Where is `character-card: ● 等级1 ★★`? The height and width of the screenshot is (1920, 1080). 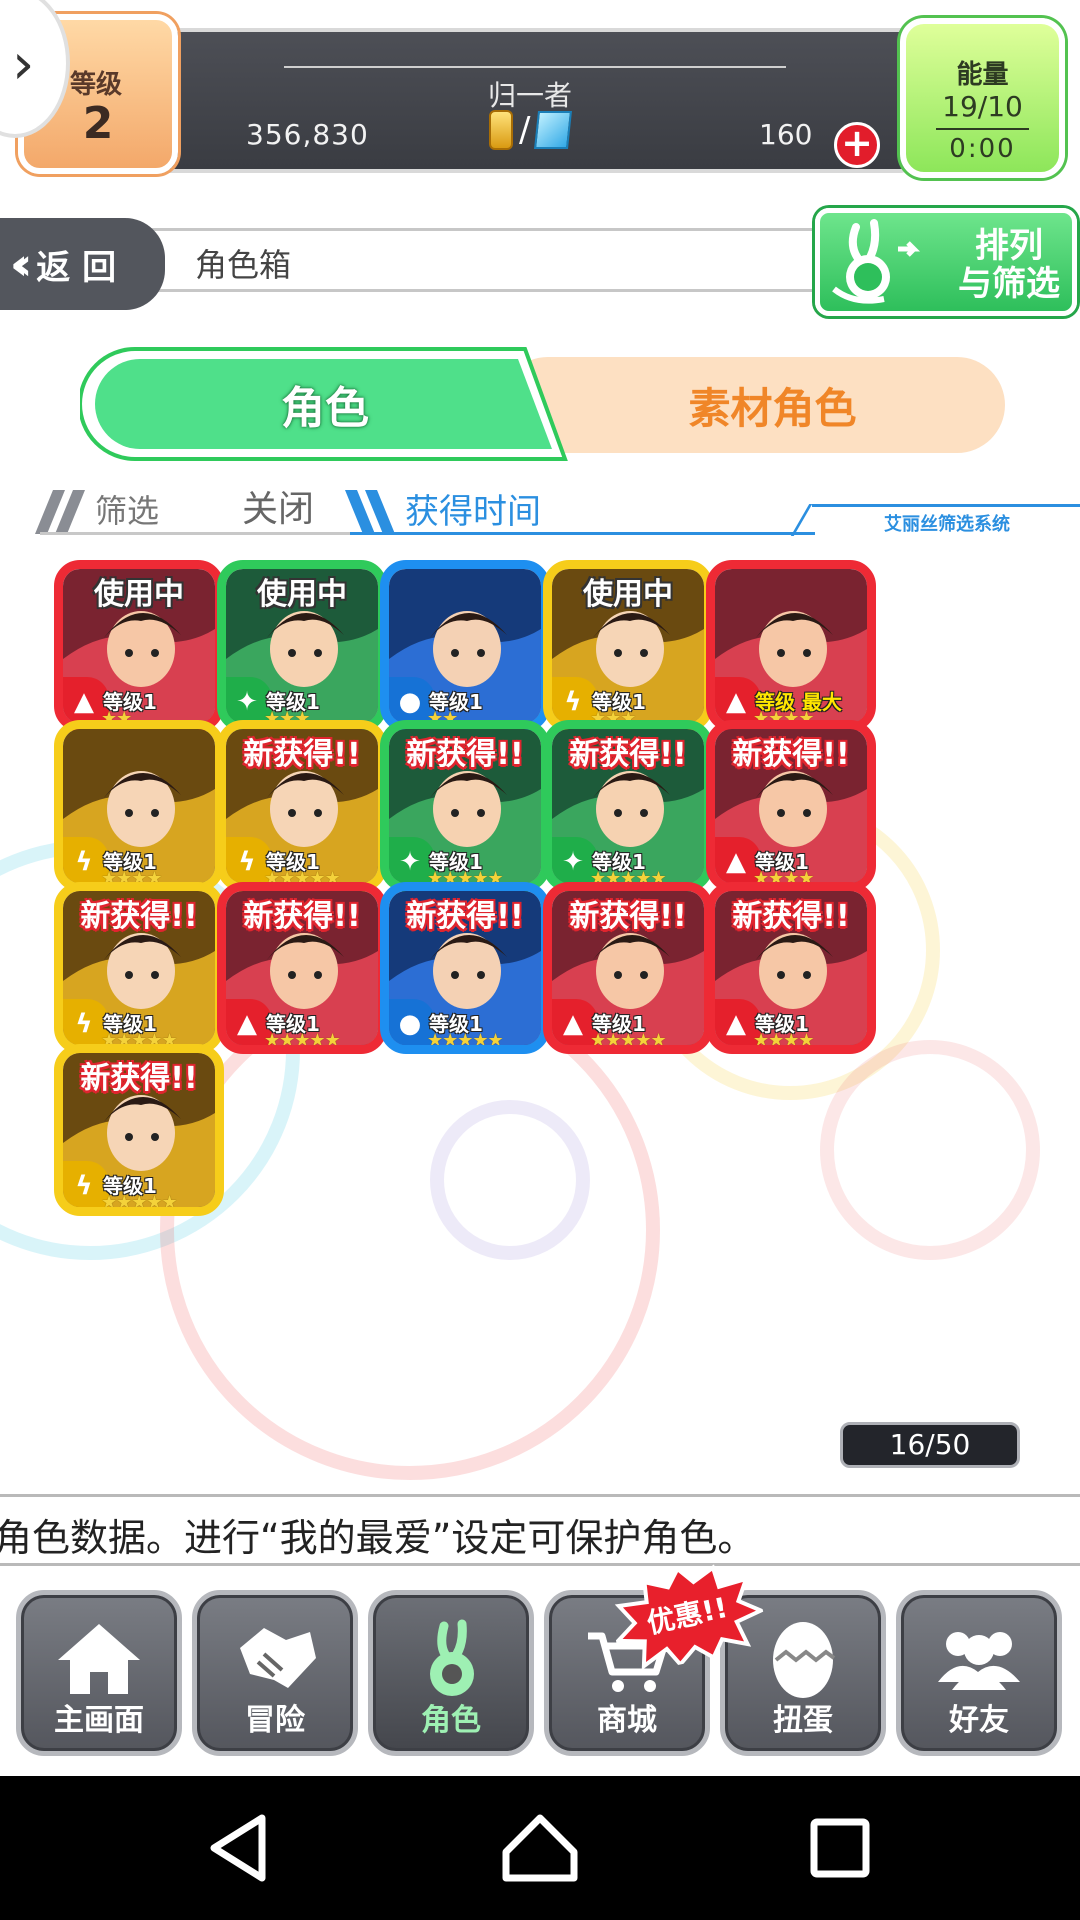 character-card: ● 等级1 ★★ is located at coordinates (465, 646).